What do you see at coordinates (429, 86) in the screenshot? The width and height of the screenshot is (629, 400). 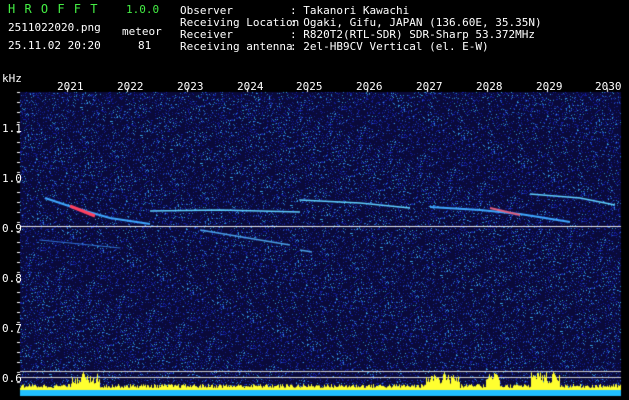 I see `x-tick-label: 2027` at bounding box center [429, 86].